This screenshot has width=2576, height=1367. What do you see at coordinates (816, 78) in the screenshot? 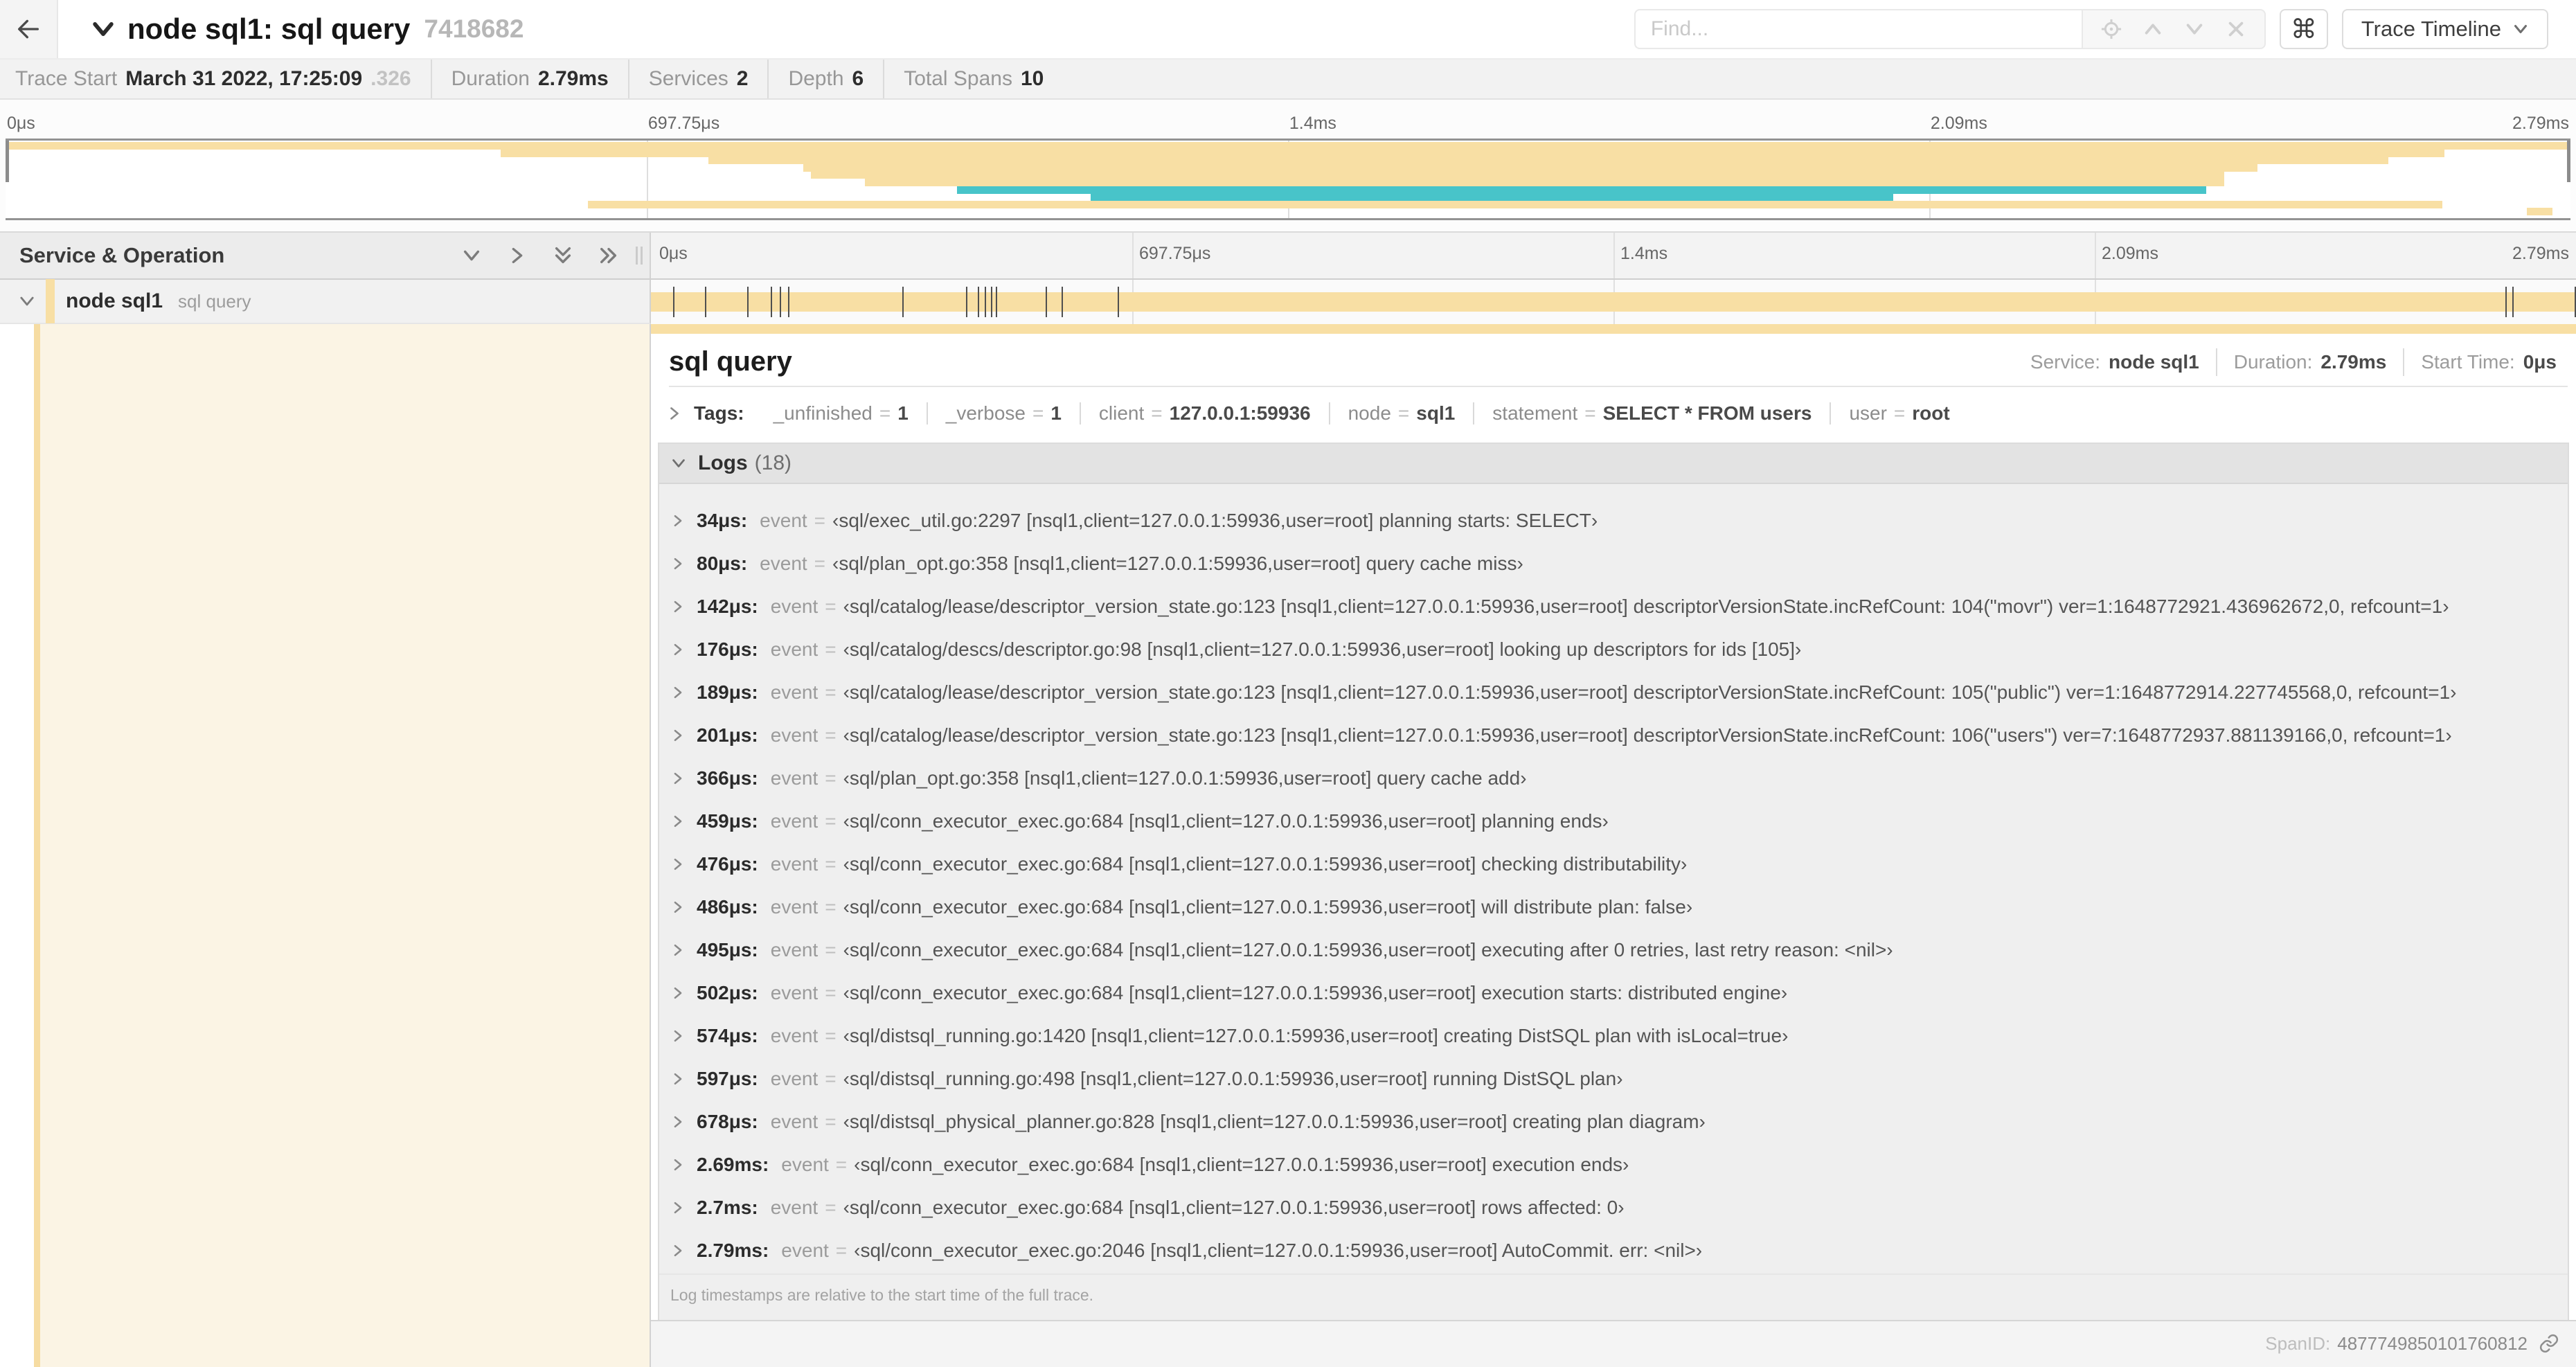
I see `meta-label: Depth` at bounding box center [816, 78].